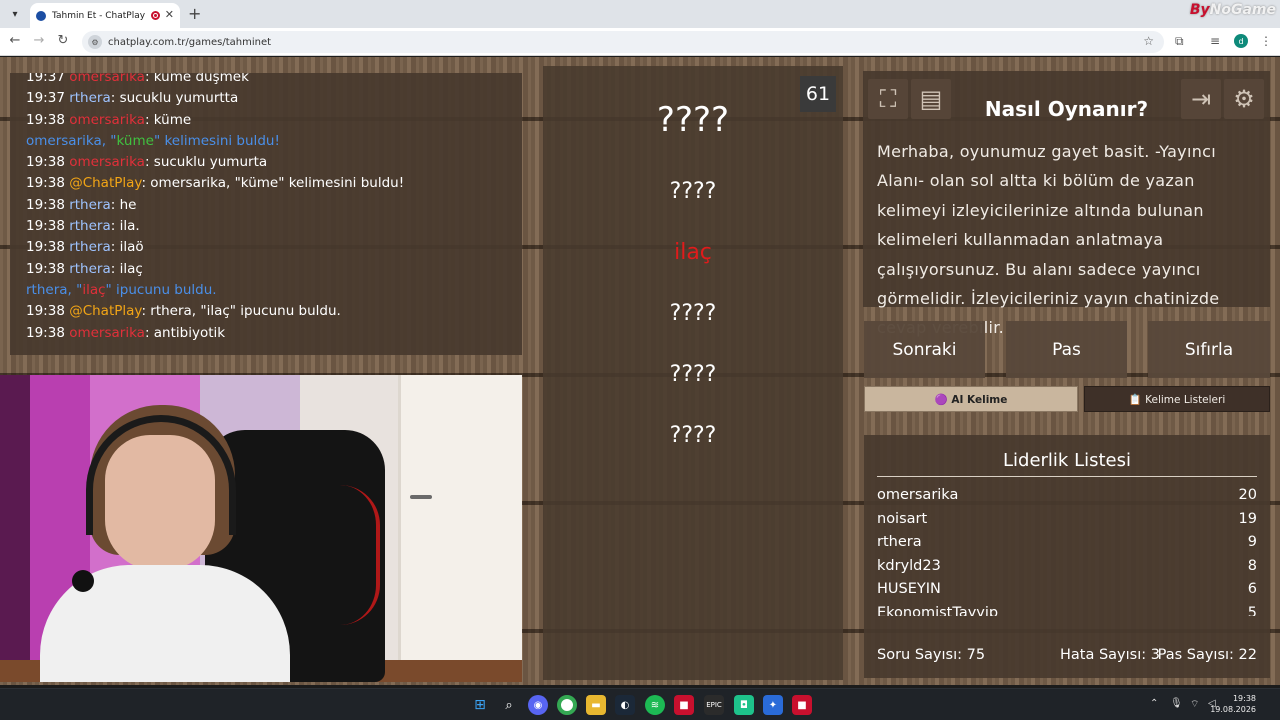  I want to click on chat-app-icon: ◘, so click(744, 705).